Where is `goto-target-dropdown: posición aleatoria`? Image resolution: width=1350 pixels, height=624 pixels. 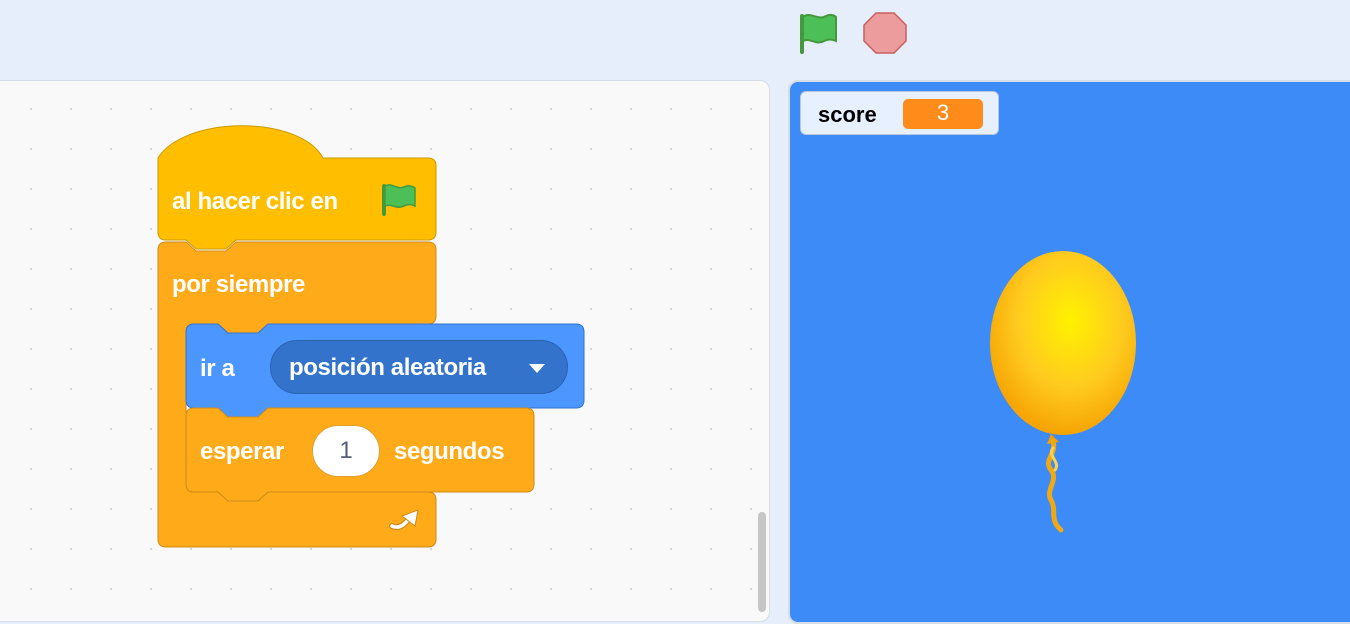
goto-target-dropdown: posición aleatoria is located at coordinates (419, 367).